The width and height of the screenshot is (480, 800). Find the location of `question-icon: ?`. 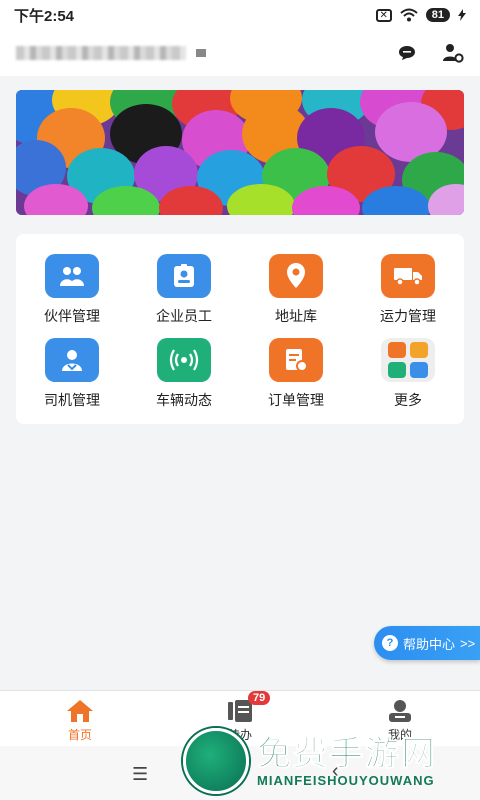

question-icon: ? is located at coordinates (390, 643).